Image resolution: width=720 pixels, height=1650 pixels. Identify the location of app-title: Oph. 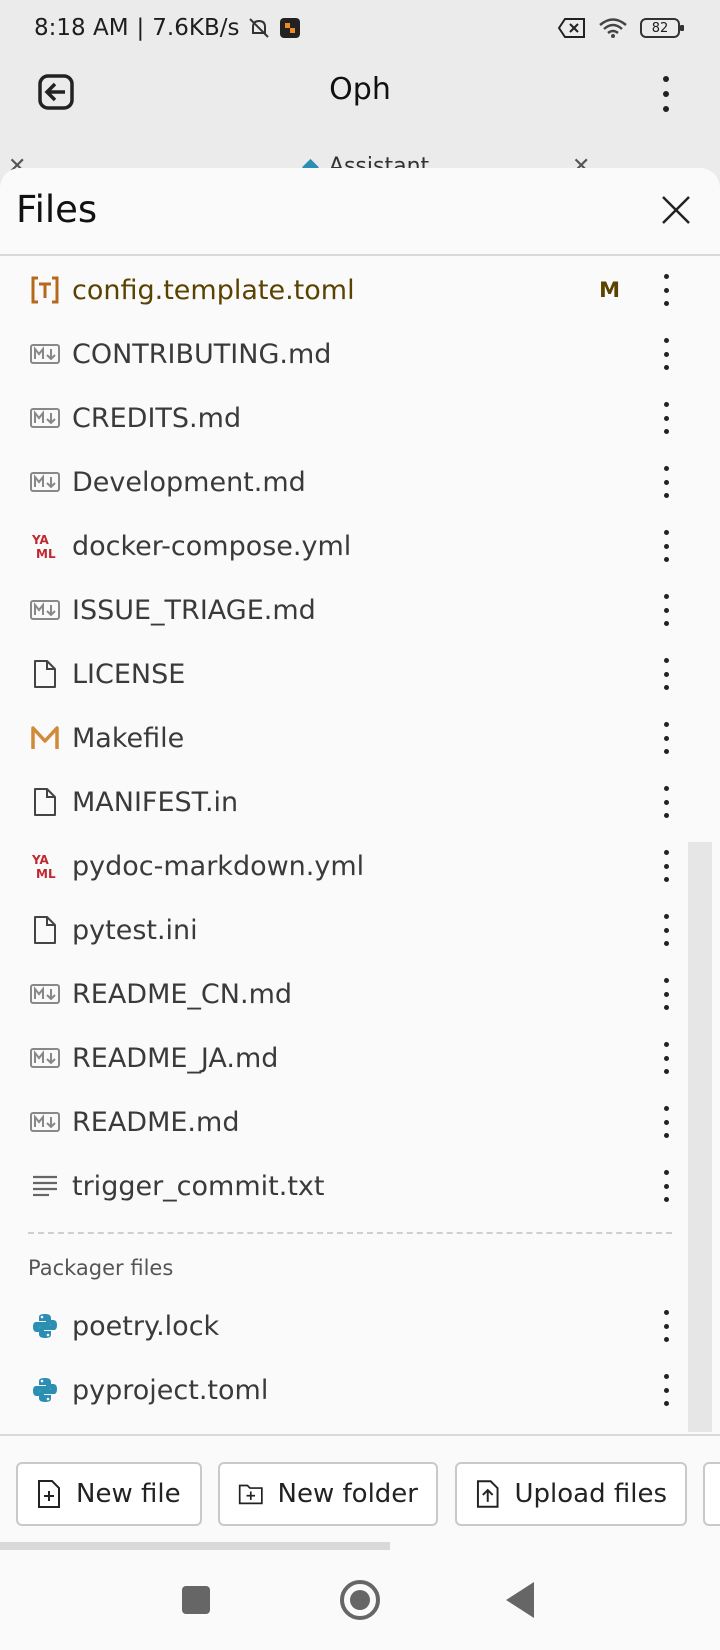
(360, 89).